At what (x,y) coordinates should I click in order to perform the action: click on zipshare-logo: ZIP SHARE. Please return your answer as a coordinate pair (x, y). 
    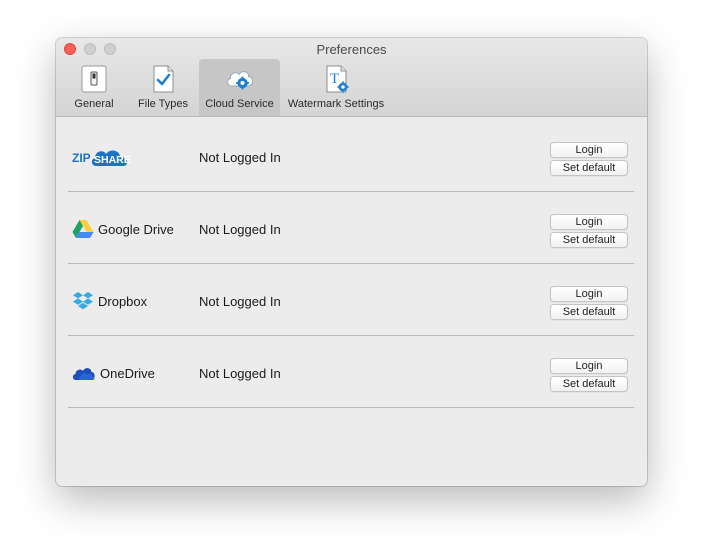
    Looking at the image, I should click on (103, 157).